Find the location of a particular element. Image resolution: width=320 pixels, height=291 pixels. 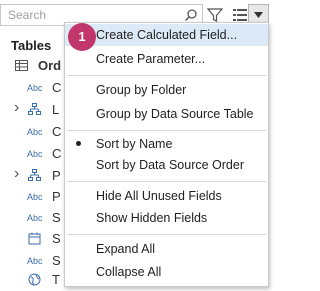

field-item: Abc P is located at coordinates (32, 198).